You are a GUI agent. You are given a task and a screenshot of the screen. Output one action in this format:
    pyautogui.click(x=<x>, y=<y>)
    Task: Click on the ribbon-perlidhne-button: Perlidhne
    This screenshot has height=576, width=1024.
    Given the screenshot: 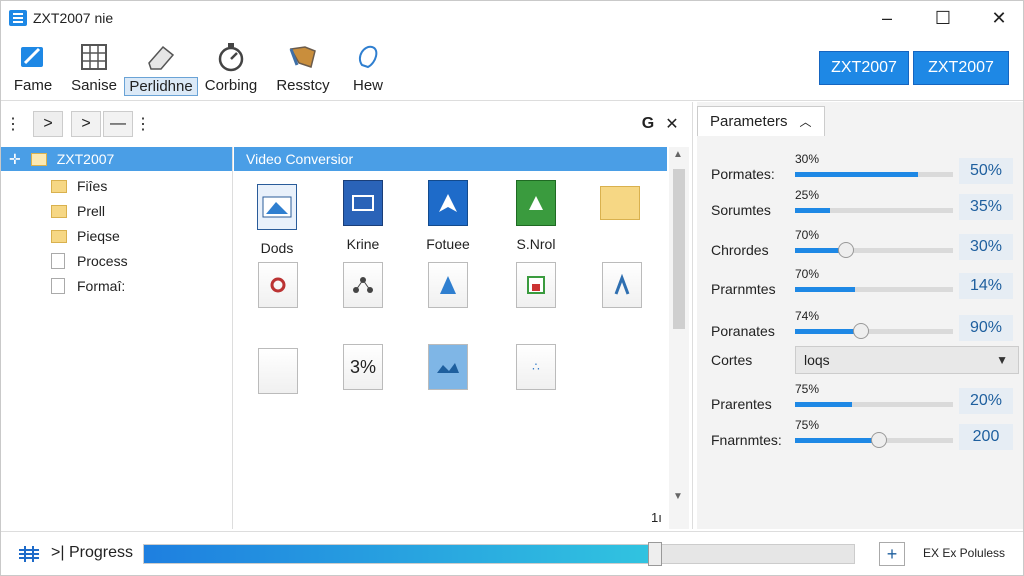 What is the action you would take?
    pyautogui.click(x=161, y=70)
    